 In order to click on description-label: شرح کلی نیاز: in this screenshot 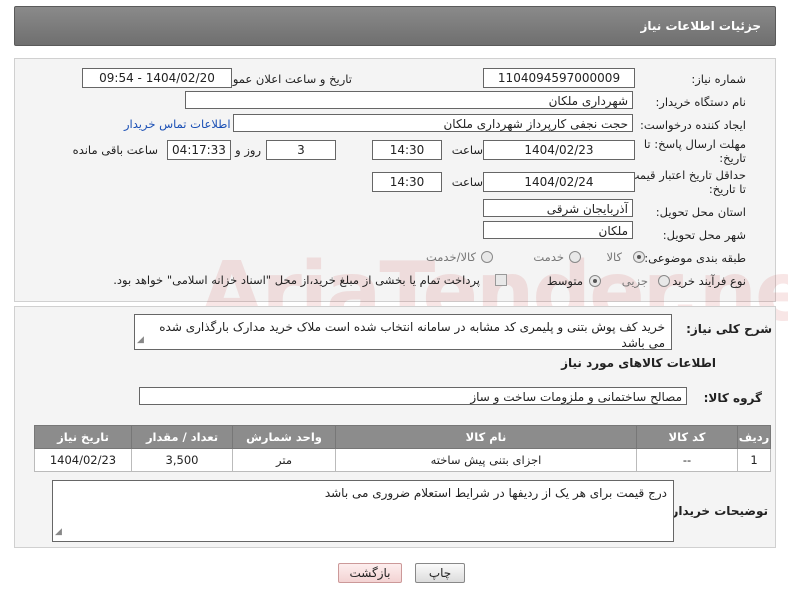, I will do `click(729, 329)`.